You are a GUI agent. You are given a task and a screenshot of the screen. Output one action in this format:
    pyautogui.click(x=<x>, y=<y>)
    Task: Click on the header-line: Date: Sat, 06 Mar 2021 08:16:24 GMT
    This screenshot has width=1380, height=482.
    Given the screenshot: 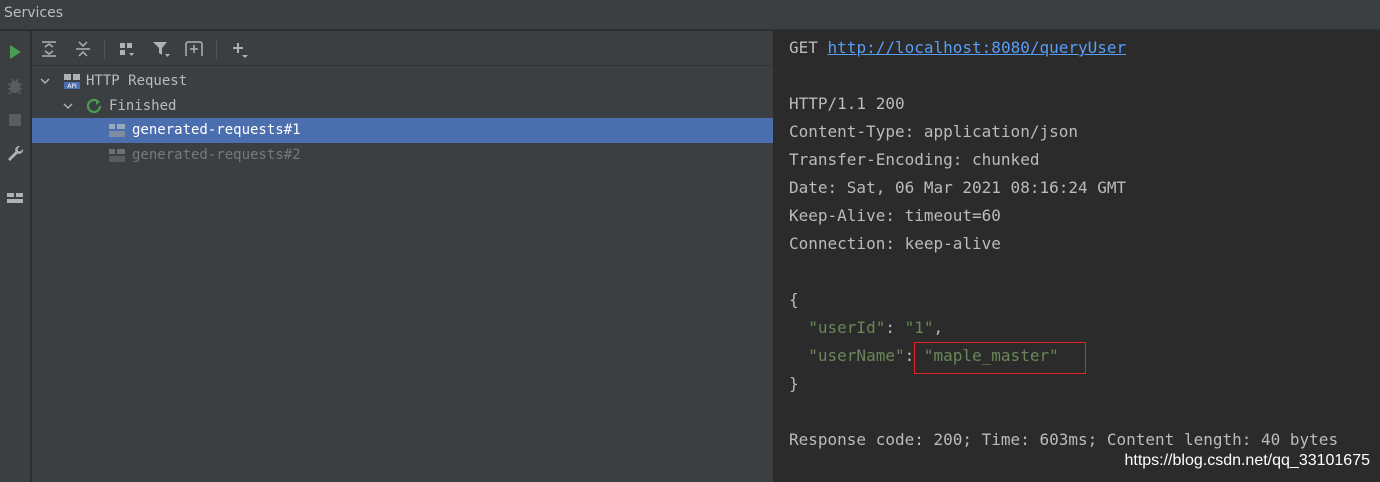 What is the action you would take?
    pyautogui.click(x=958, y=187)
    